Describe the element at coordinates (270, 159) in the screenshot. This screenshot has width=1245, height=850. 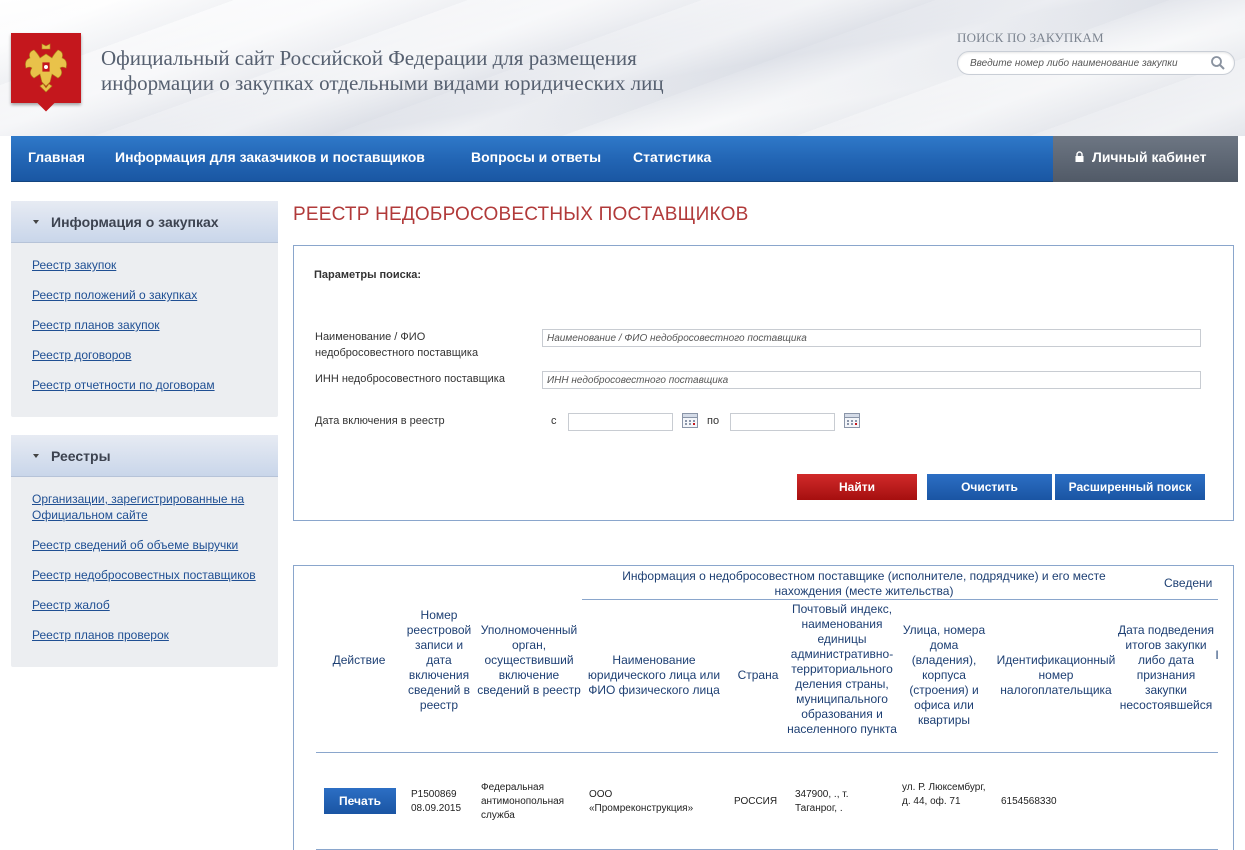
I see `nav-item-info: Информация для заказчиков и поставщиков` at that location.